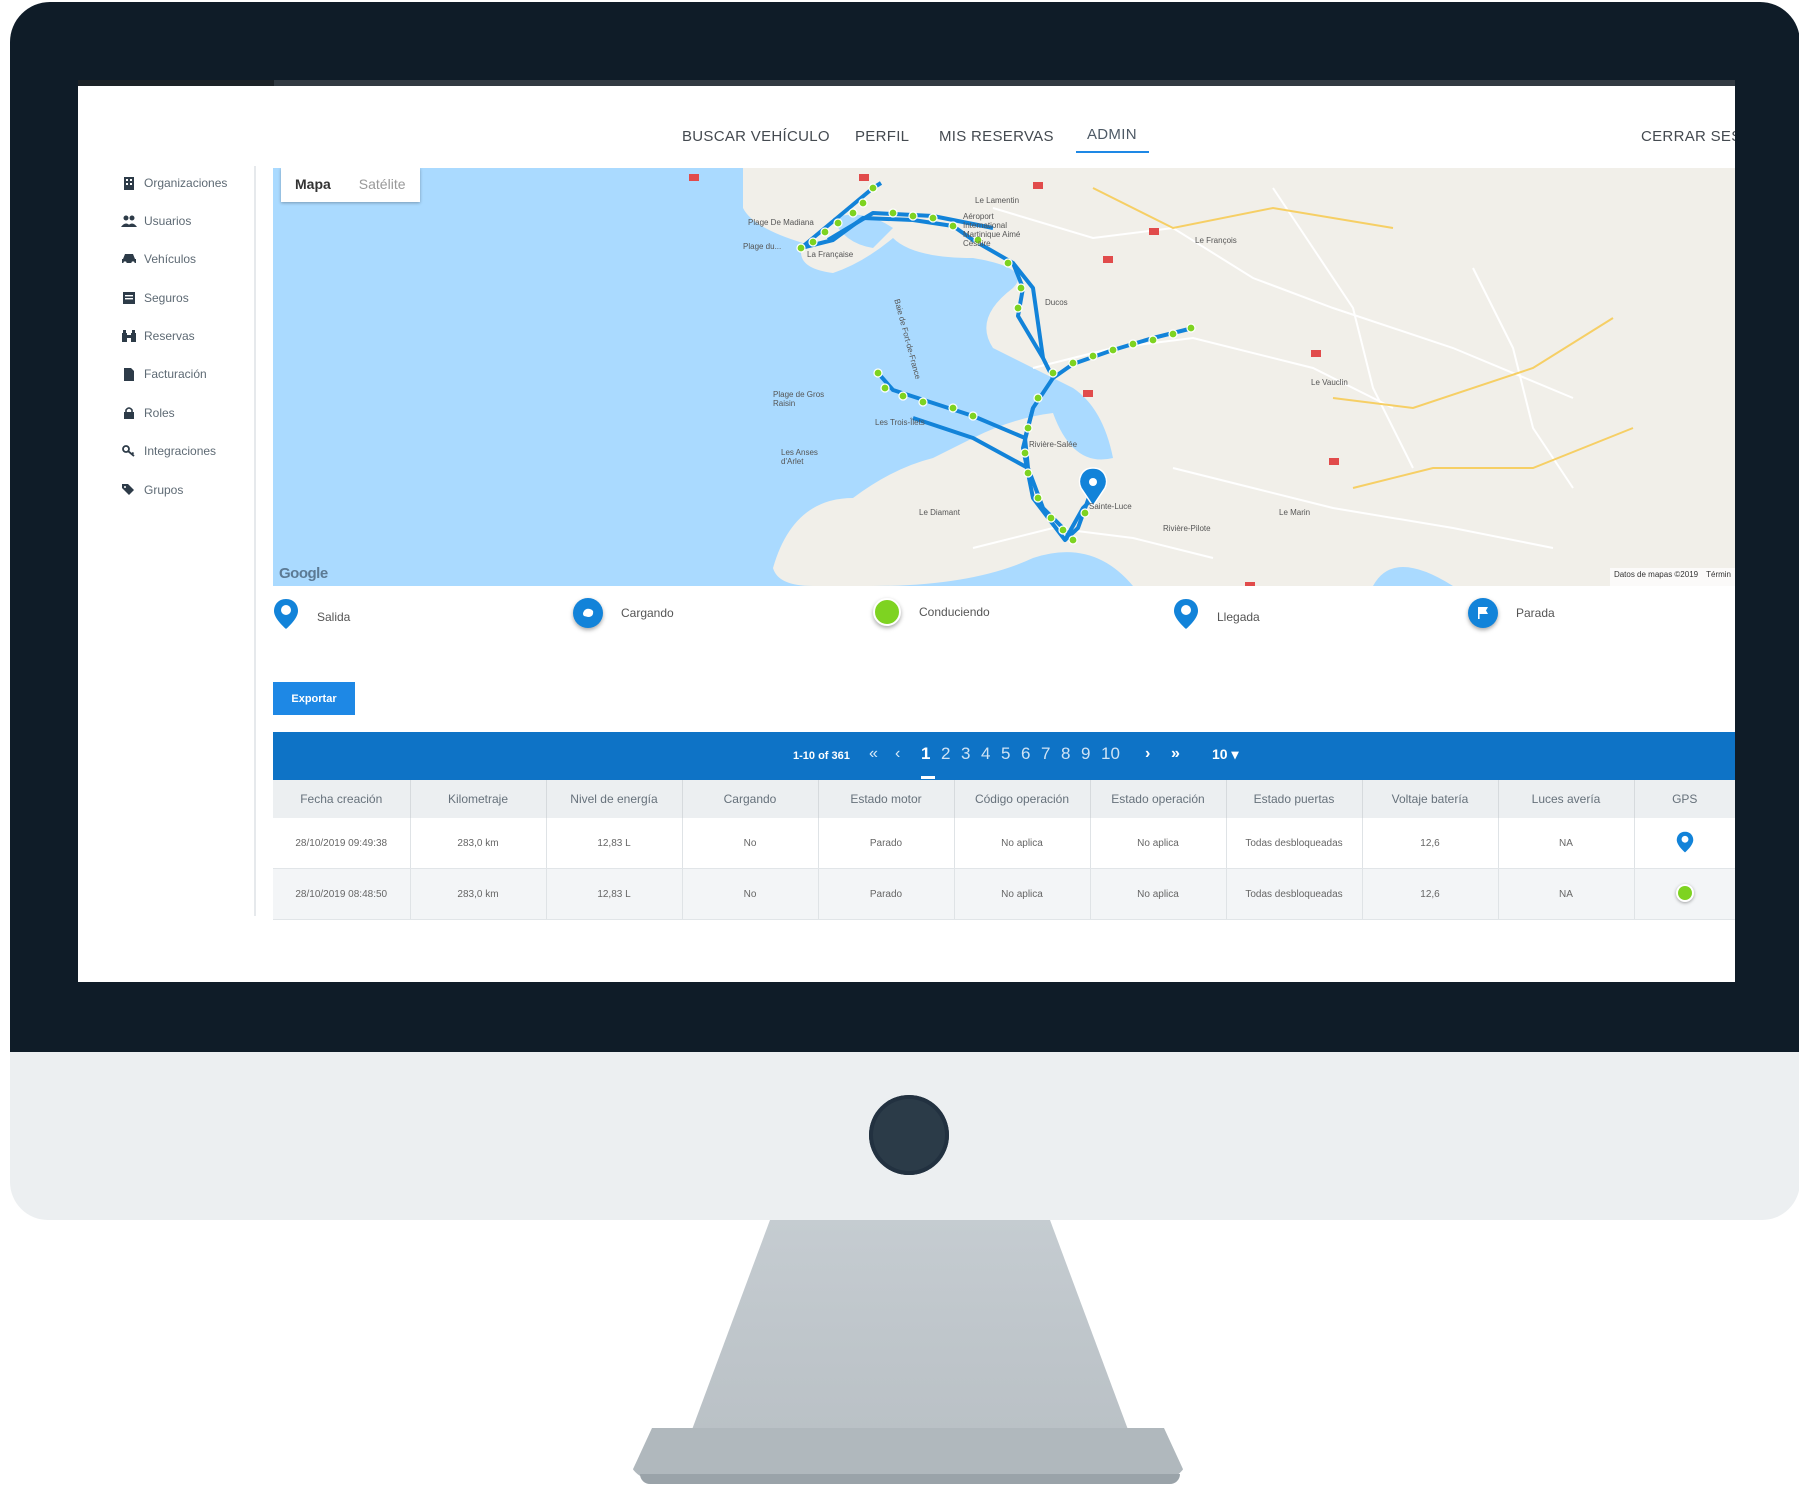 The image size is (1799, 1488). I want to click on column-header: Fecha creación, so click(342, 799).